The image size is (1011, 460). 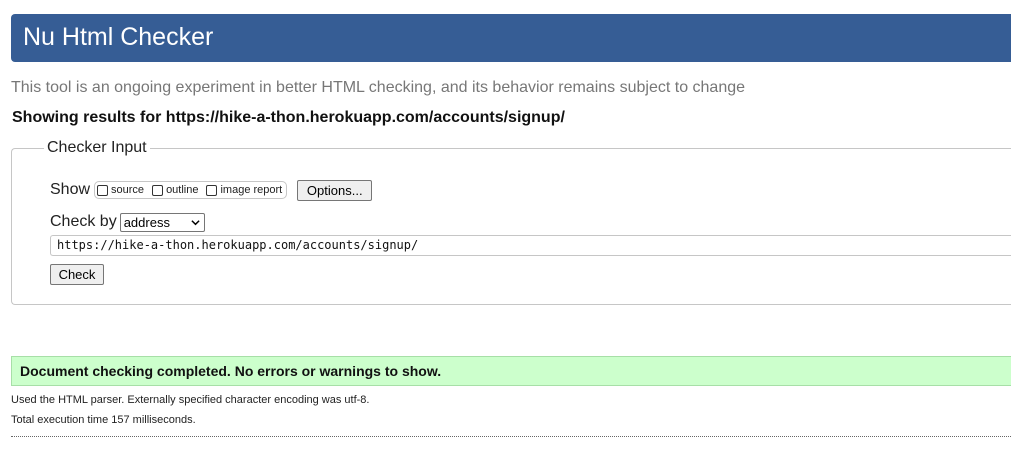 What do you see at coordinates (70, 189) in the screenshot?
I see `show-label: Show` at bounding box center [70, 189].